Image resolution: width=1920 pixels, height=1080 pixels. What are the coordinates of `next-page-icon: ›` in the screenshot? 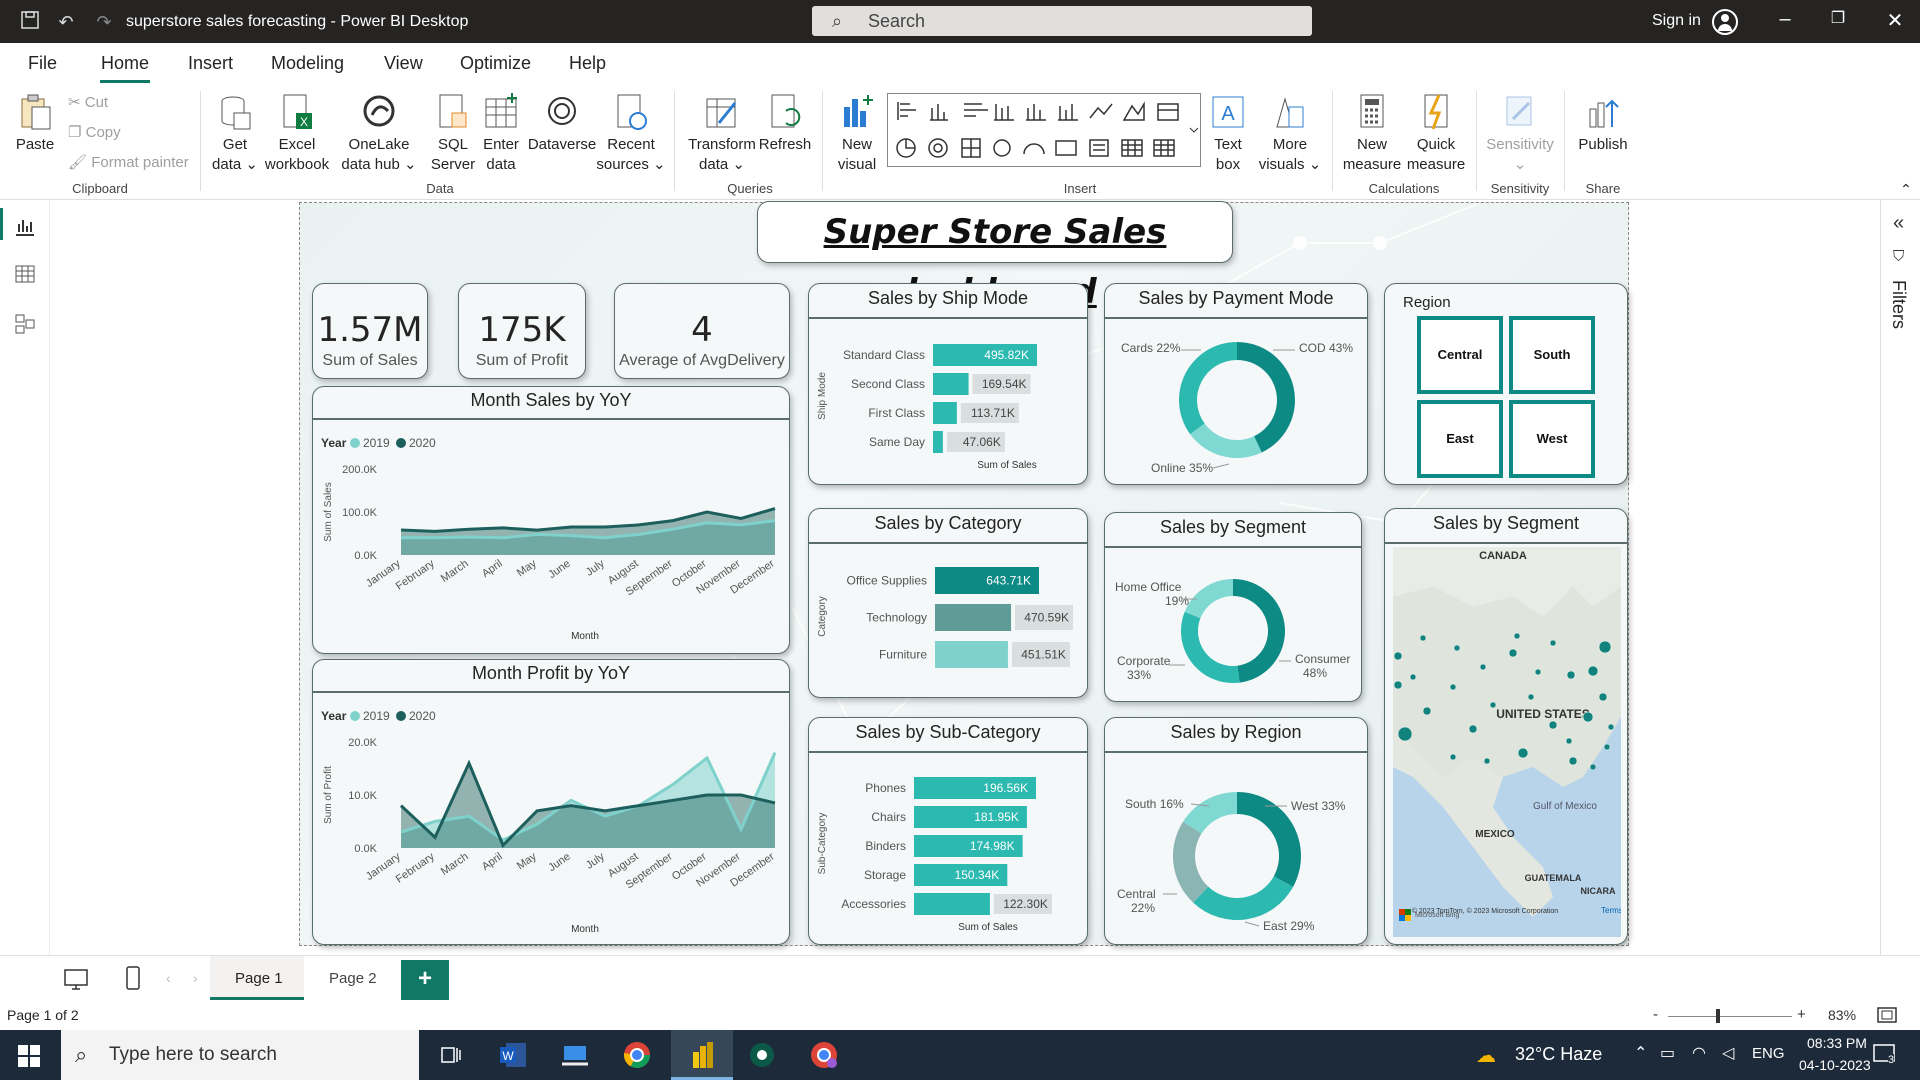 It's located at (195, 978).